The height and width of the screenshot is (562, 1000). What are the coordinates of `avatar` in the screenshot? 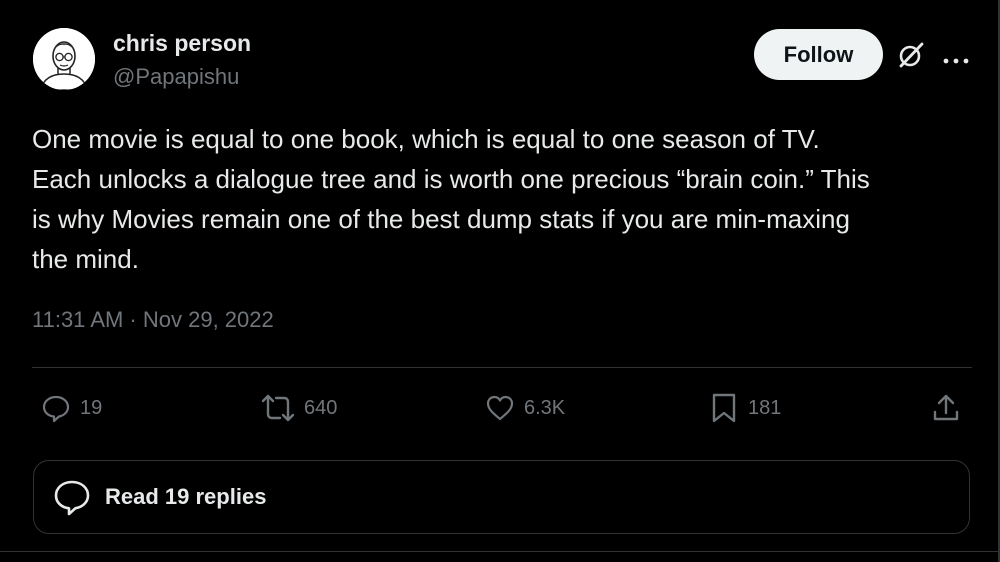 It's located at (64, 59).